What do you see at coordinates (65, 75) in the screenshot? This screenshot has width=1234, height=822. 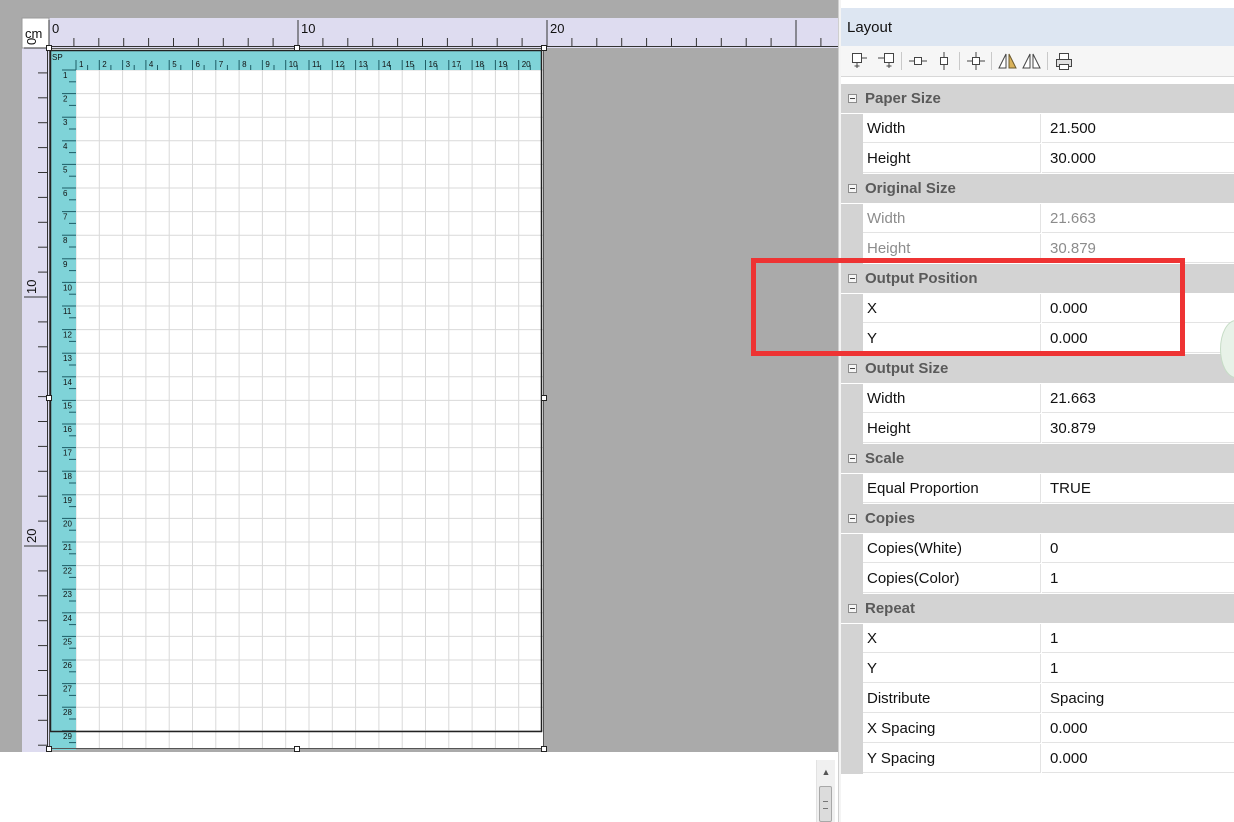 I see `sheet-row-number: 1` at bounding box center [65, 75].